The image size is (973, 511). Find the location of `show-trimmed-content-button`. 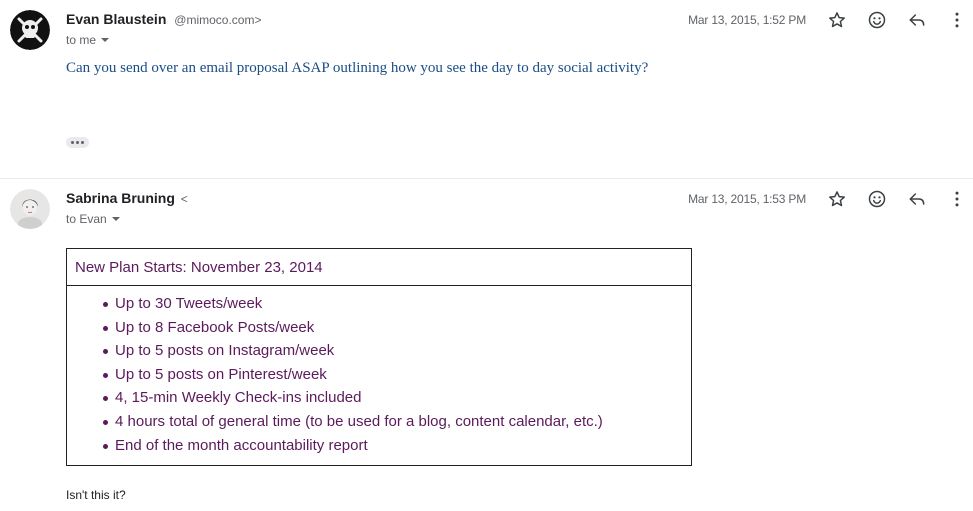

show-trimmed-content-button is located at coordinates (77, 142).